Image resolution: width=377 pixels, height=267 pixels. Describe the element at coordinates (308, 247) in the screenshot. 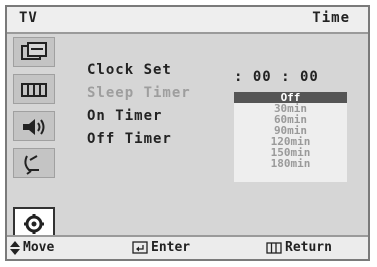

I see `footer-return-label: Return` at that location.